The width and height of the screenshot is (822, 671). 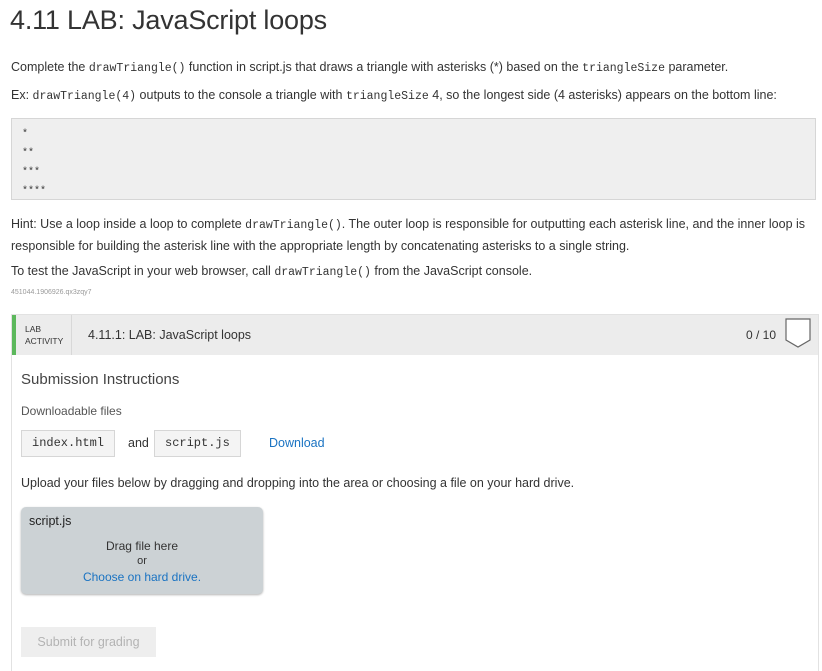 I want to click on file-chip-script-js: script.js, so click(x=197, y=443).